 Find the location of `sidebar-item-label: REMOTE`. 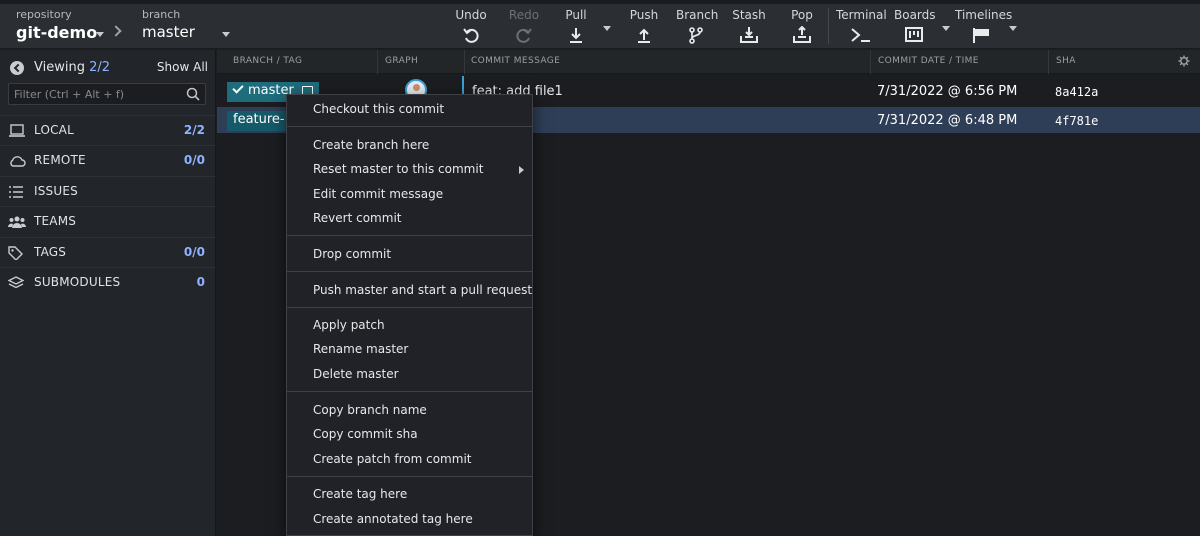

sidebar-item-label: REMOTE is located at coordinates (60, 160).